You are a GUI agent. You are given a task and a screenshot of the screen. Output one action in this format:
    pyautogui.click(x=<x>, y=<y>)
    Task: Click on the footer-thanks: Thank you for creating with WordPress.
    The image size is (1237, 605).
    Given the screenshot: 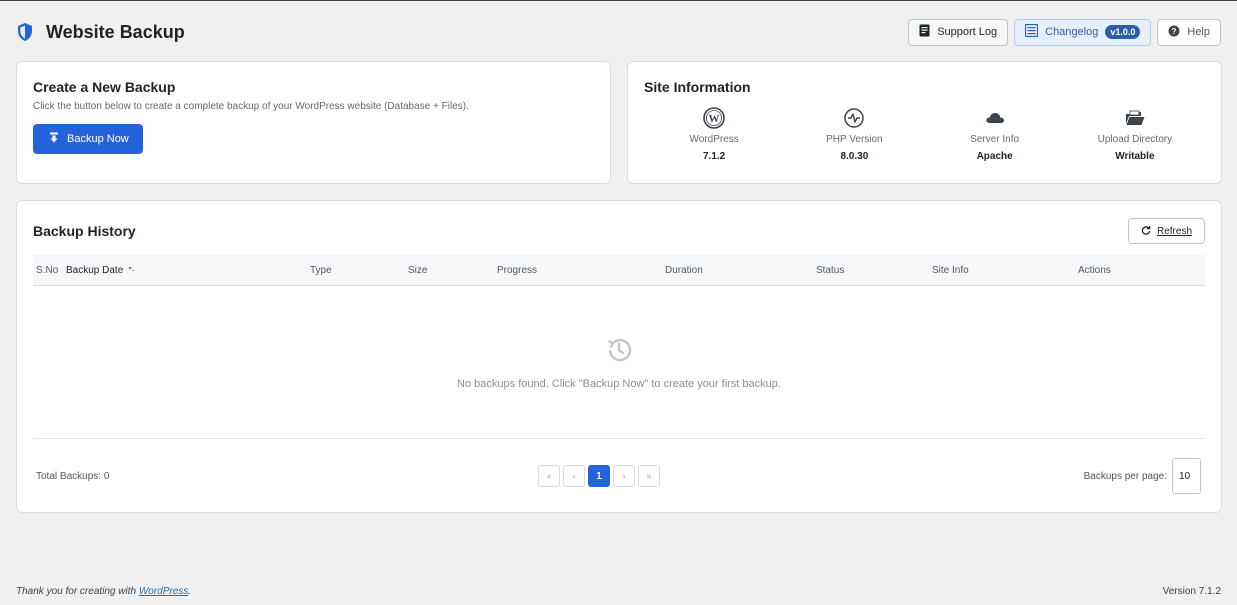 What is the action you would take?
    pyautogui.click(x=103, y=591)
    